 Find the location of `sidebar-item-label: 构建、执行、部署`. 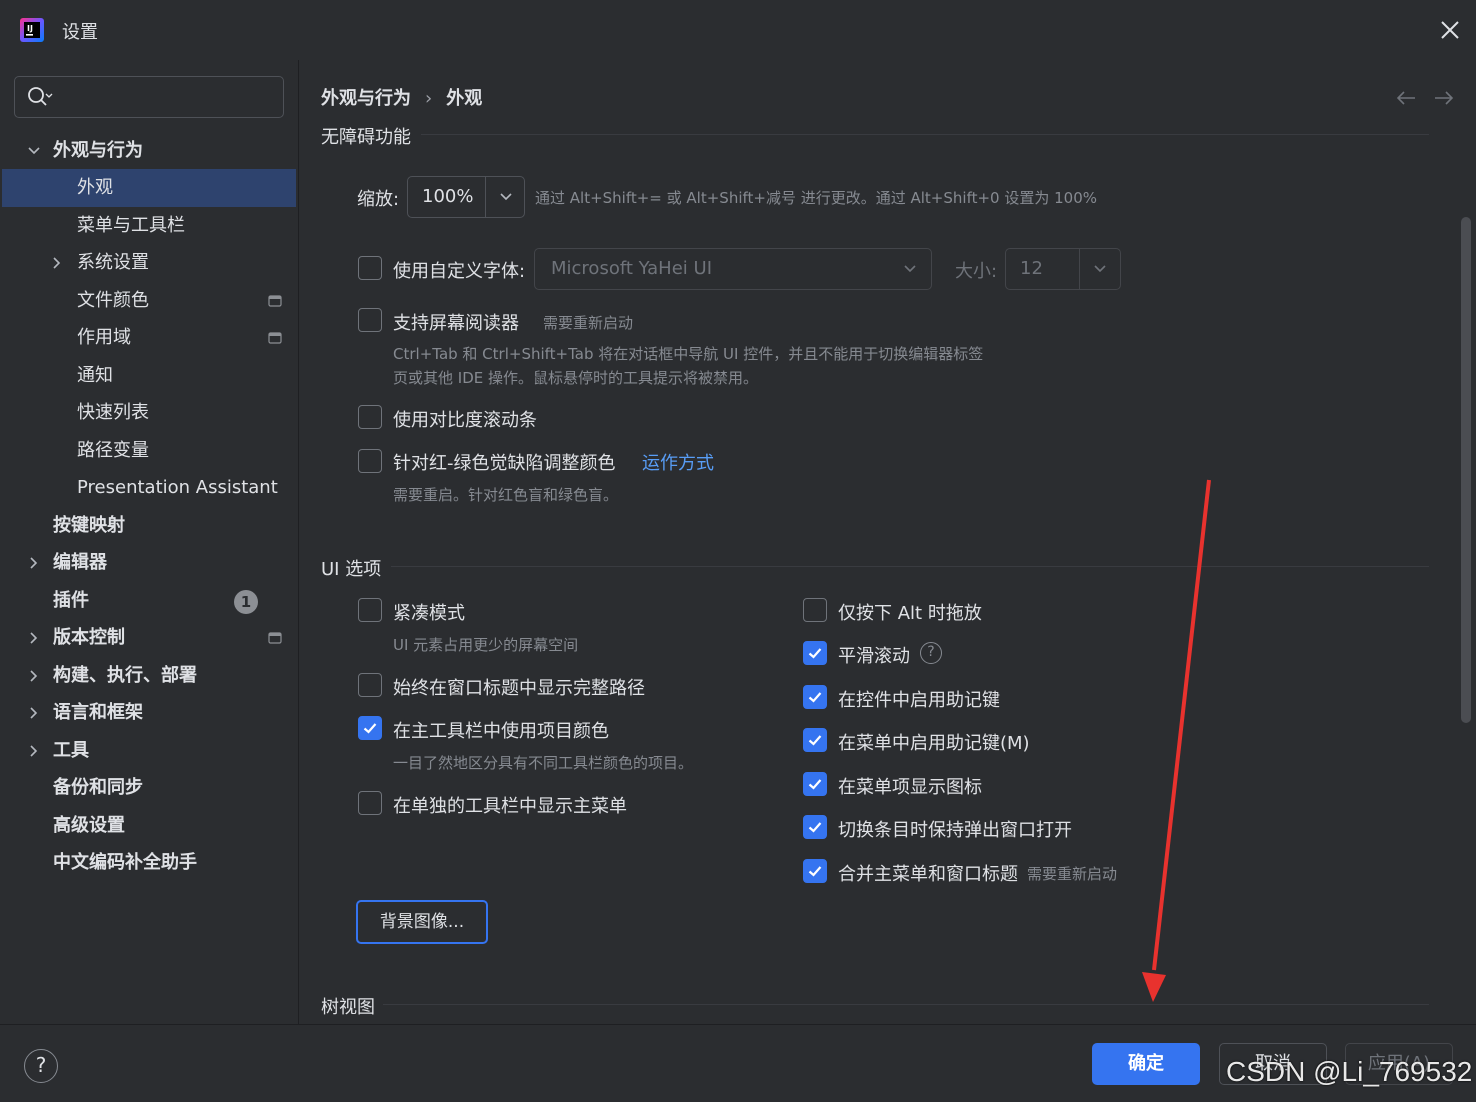

sidebar-item-label: 构建、执行、部署 is located at coordinates (125, 675).